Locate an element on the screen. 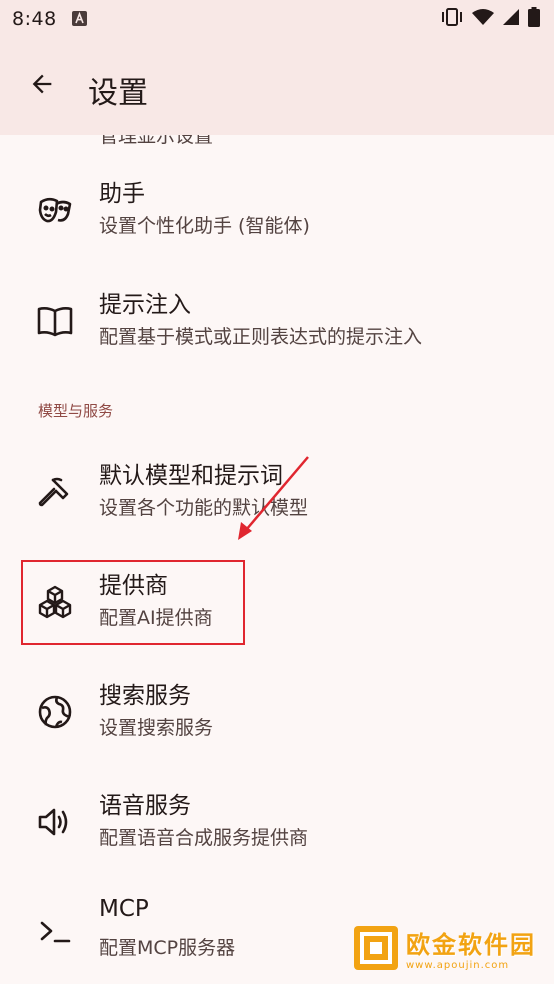 The image size is (554, 984). display-settings-subtitle: 管理显示设置 is located at coordinates (156, 141).